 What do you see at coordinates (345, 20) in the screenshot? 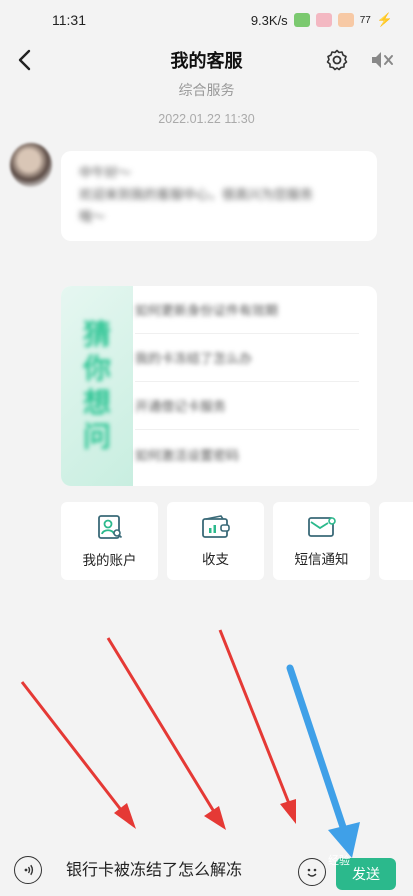
I see `app-icon` at bounding box center [345, 20].